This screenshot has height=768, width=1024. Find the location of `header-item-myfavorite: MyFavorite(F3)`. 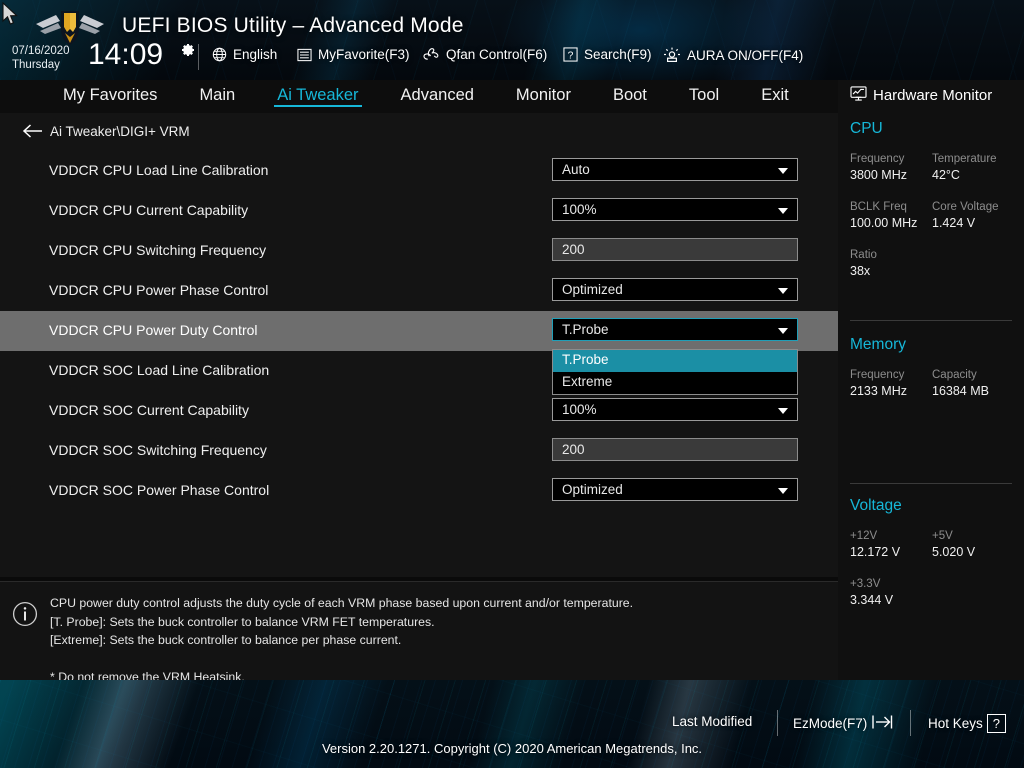

header-item-myfavorite: MyFavorite(F3) is located at coordinates (353, 54).